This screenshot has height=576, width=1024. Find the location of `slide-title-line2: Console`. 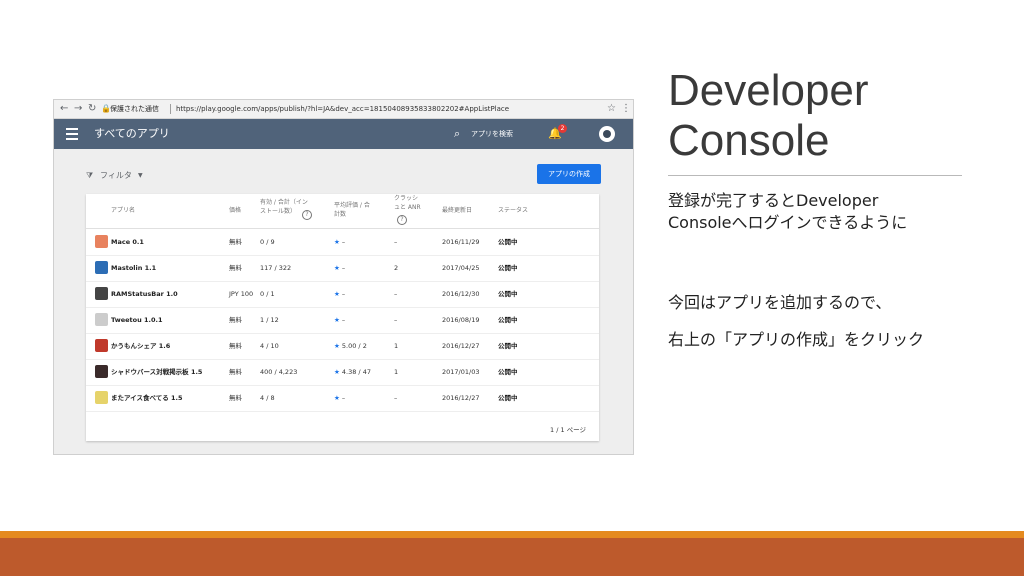

slide-title-line2: Console is located at coordinates (749, 140).